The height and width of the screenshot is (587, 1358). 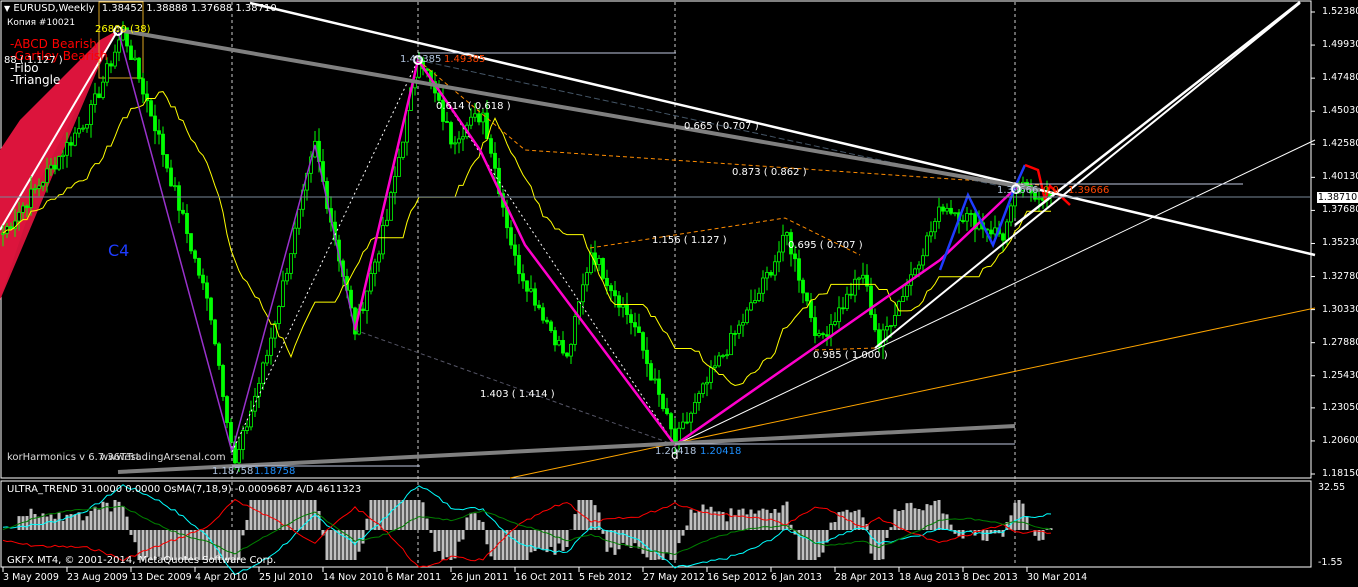 What do you see at coordinates (7, 8) in the screenshot?
I see `dropdown-triangle-icon: ▼` at bounding box center [7, 8].